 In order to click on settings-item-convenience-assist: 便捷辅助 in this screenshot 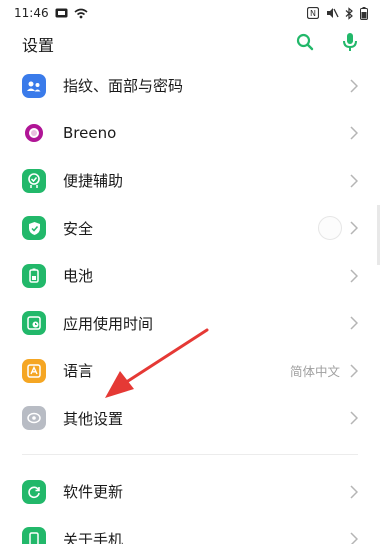, I will do `click(190, 181)`.